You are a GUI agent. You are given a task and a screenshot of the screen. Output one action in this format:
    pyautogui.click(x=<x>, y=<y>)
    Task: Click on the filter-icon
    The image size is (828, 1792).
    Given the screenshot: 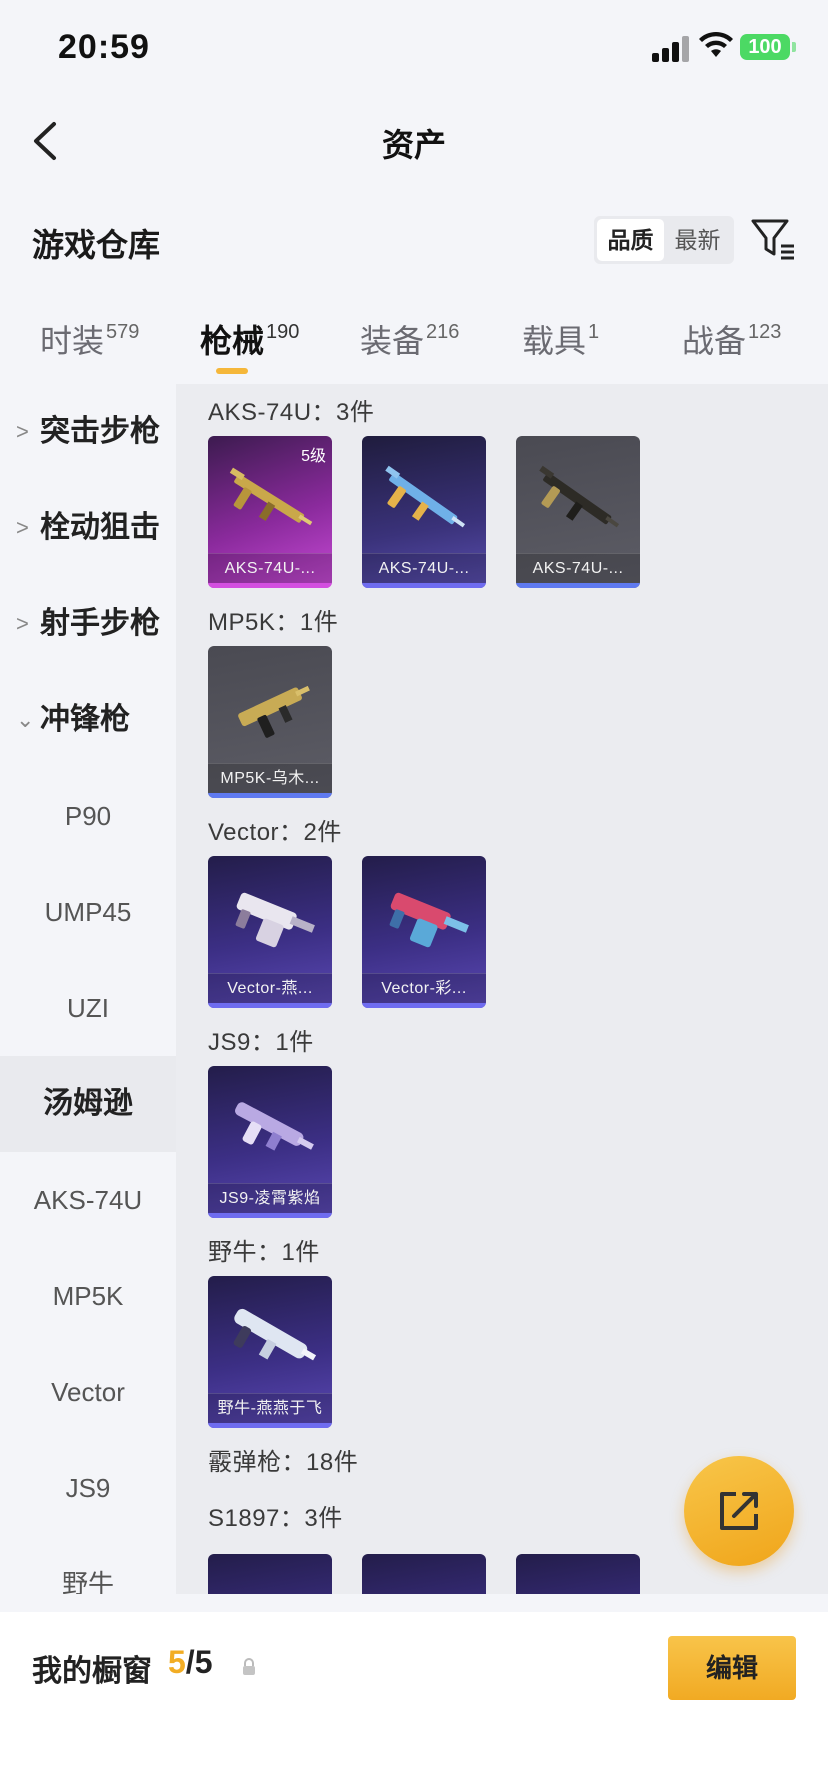 What is the action you would take?
    pyautogui.click(x=773, y=239)
    